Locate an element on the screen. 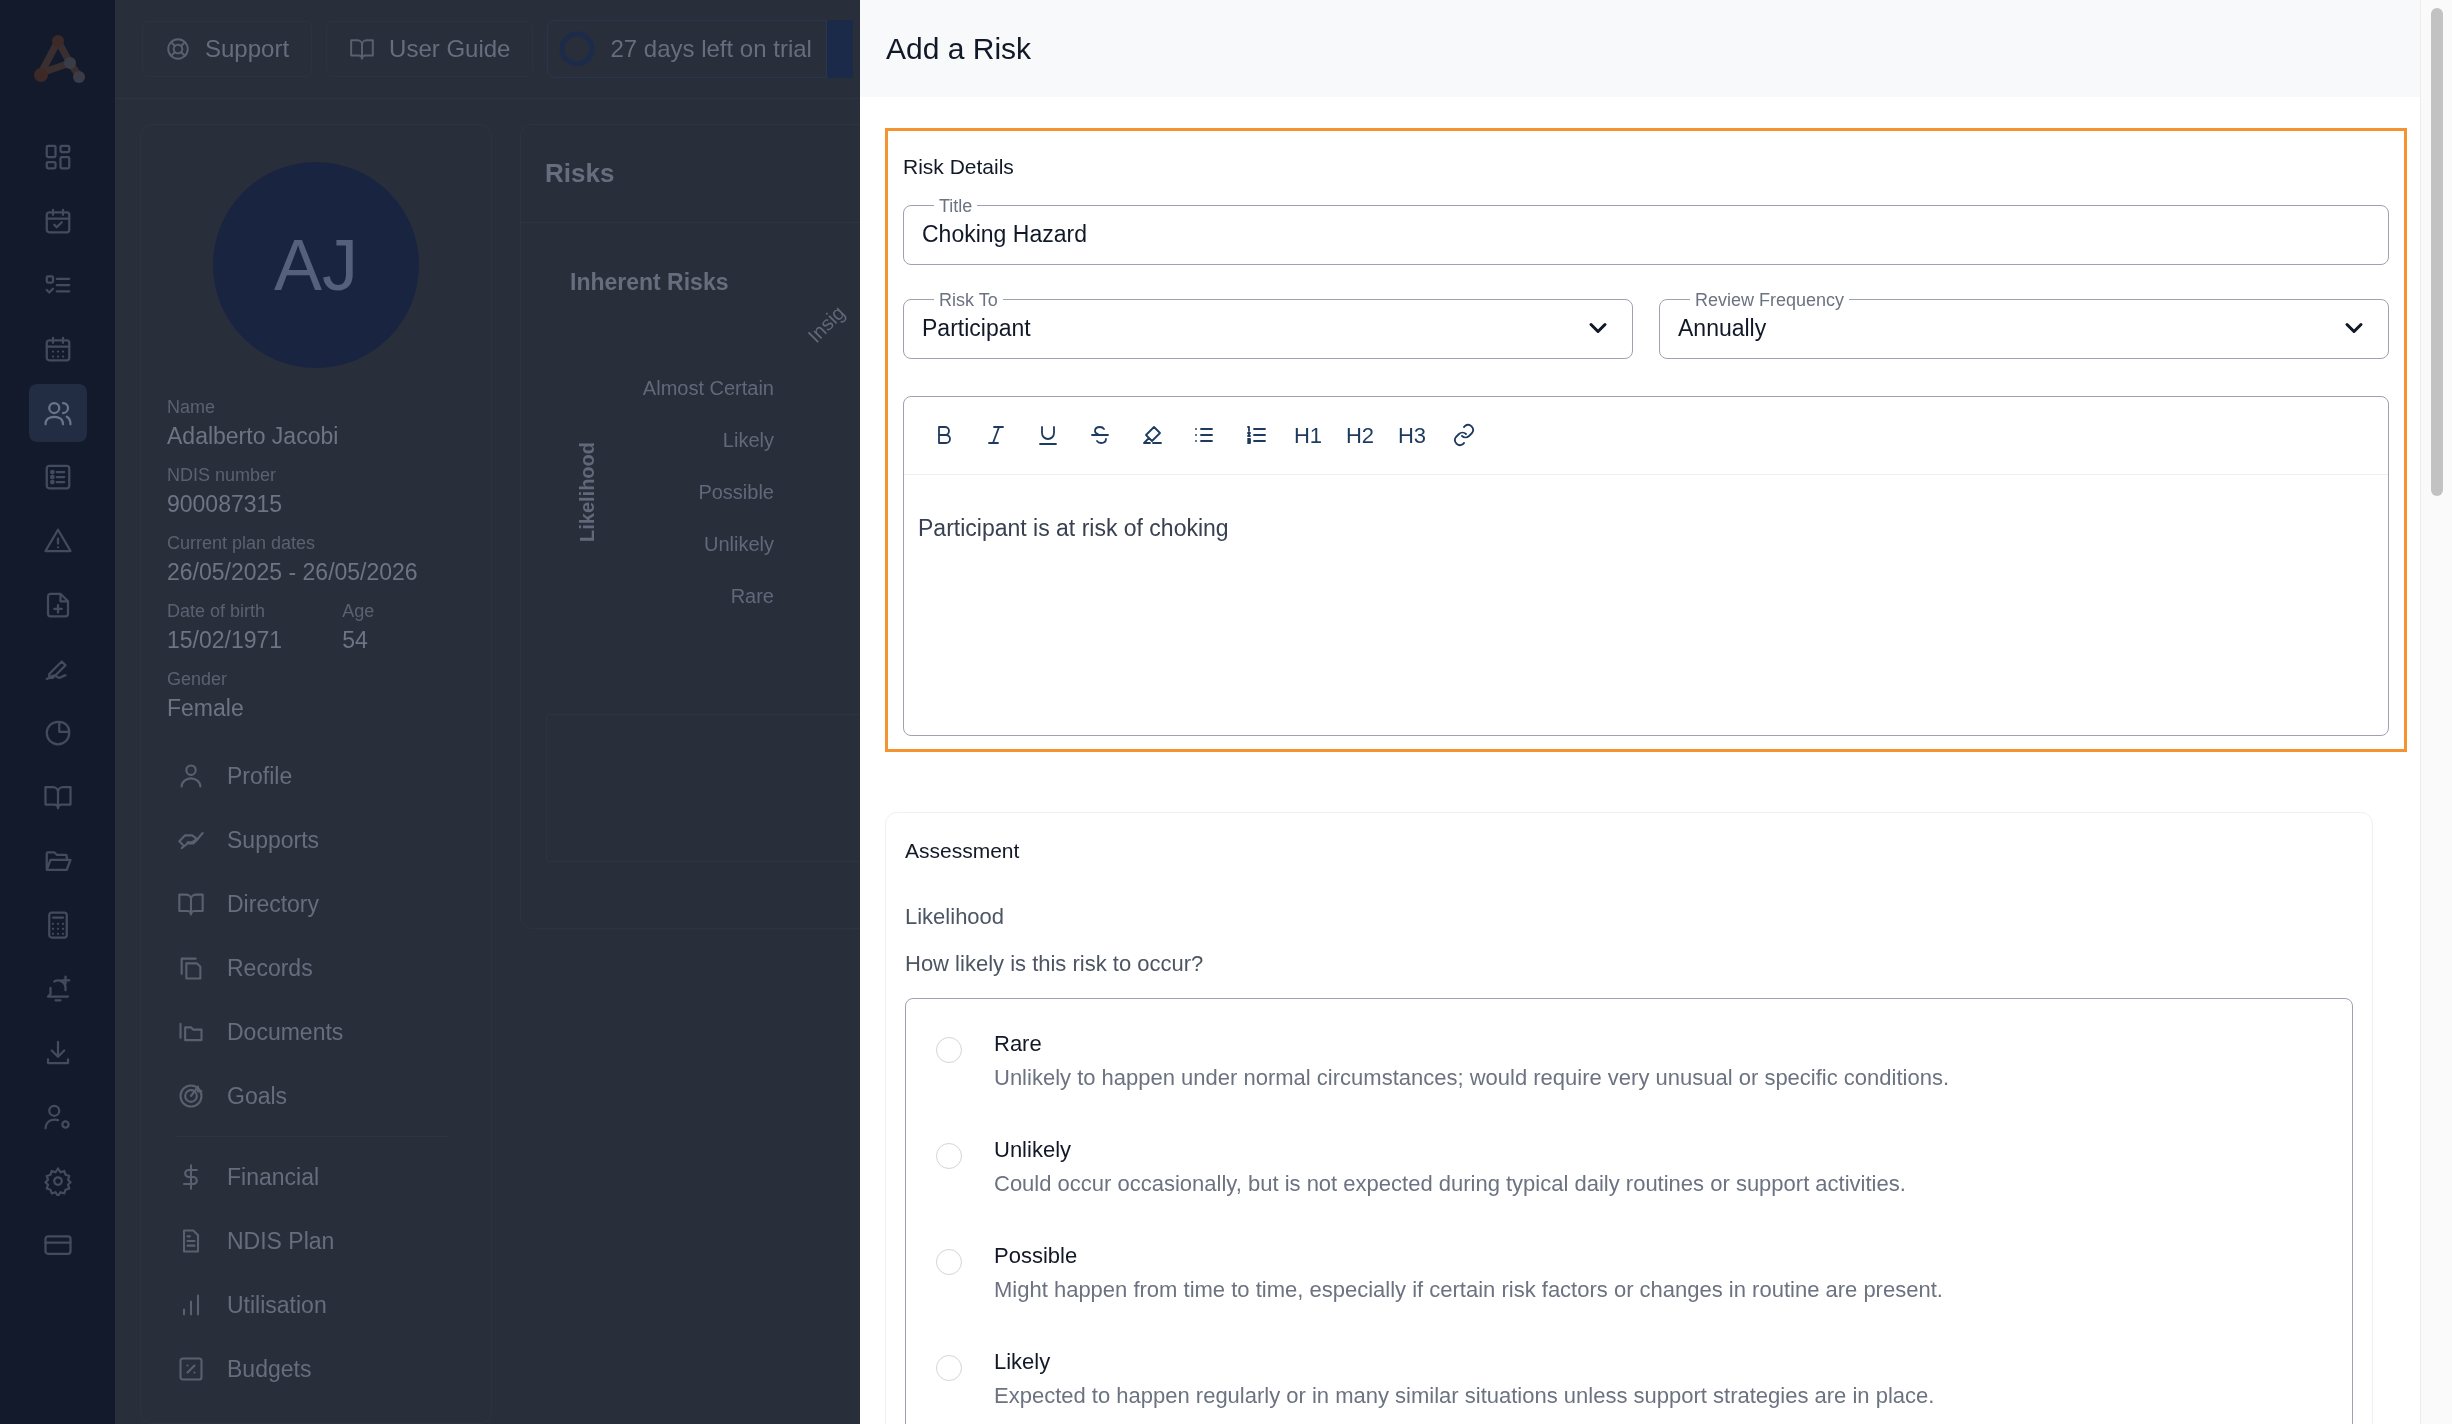 The image size is (2452, 1424). question-text: How likely is this risk to occur? is located at coordinates (1055, 964).